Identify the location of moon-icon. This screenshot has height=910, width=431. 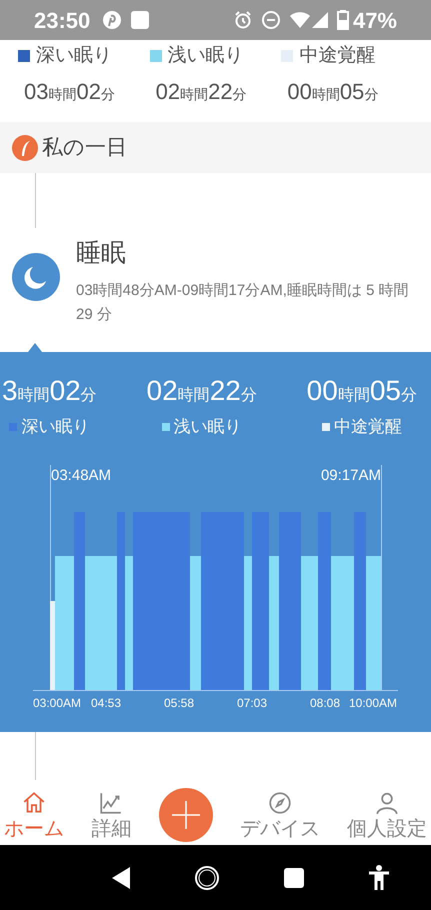
(36, 277).